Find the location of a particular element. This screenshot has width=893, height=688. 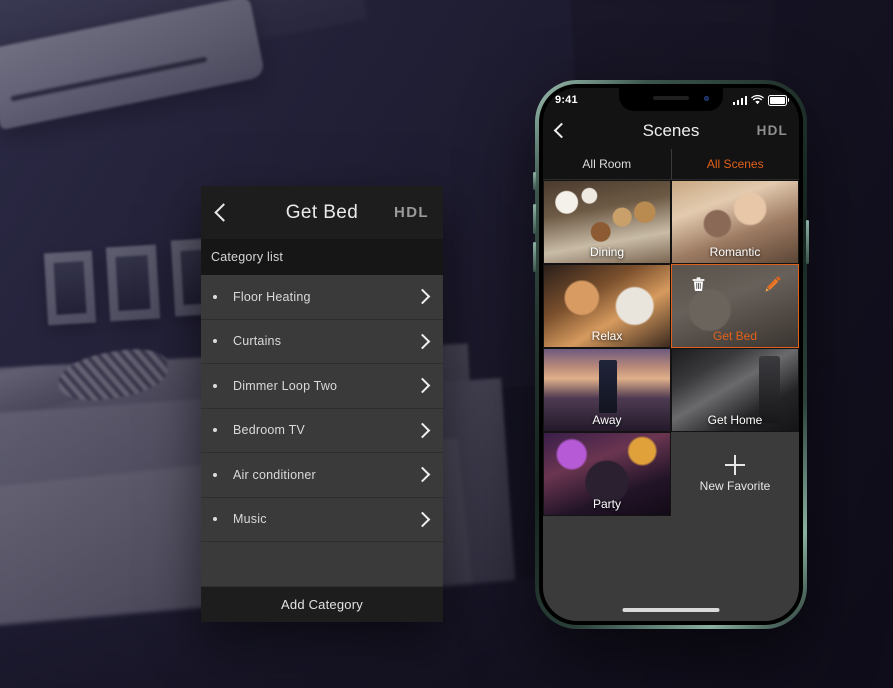

new-favorite-button: New Favorite is located at coordinates (735, 474).